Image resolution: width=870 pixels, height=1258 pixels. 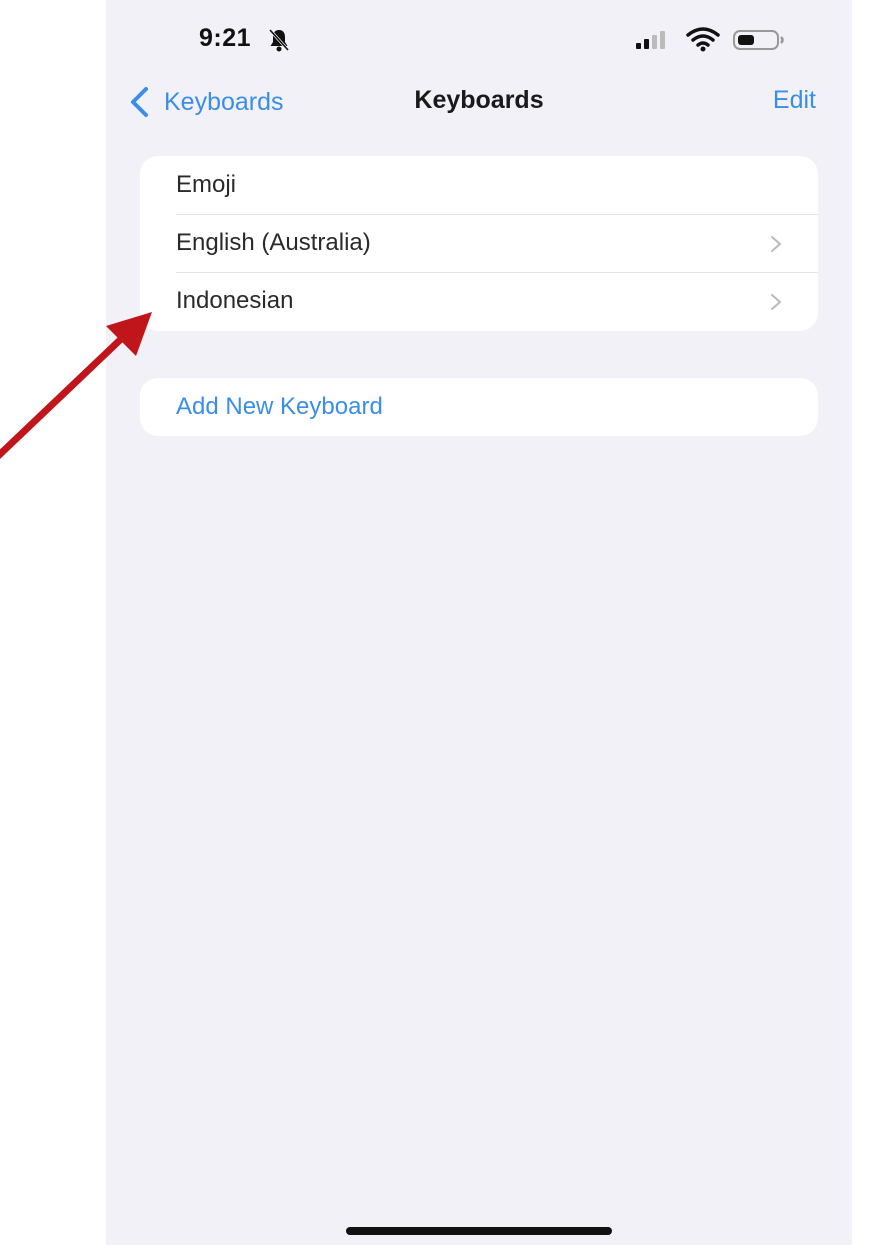 I want to click on keyboard-row-english-australia: English (Australia), so click(x=479, y=243).